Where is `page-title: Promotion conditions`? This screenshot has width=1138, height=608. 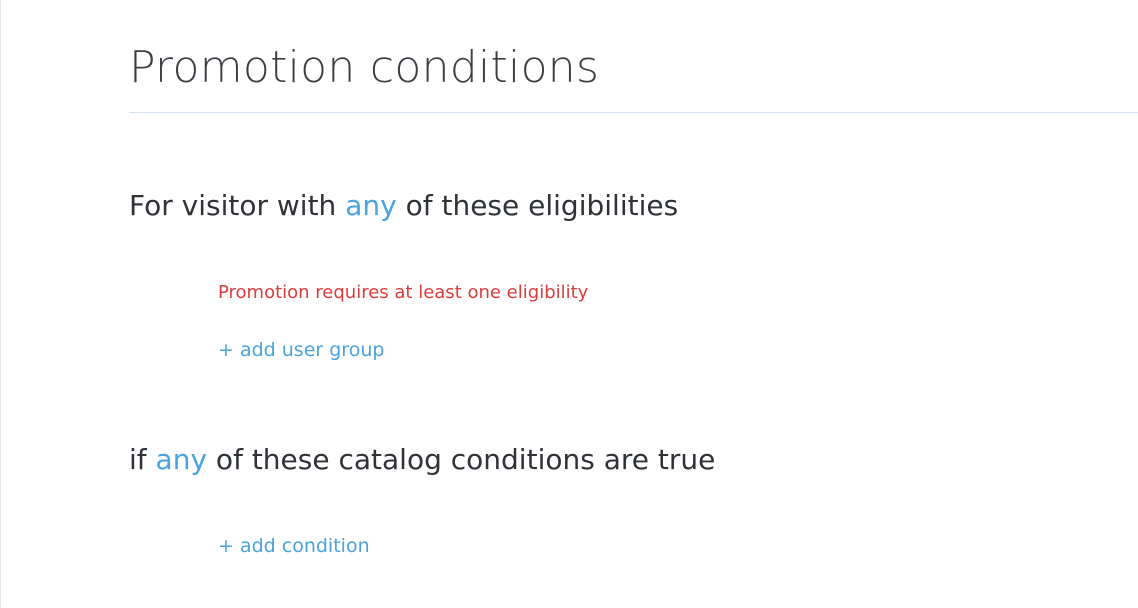
page-title: Promotion conditions is located at coordinates (364, 67).